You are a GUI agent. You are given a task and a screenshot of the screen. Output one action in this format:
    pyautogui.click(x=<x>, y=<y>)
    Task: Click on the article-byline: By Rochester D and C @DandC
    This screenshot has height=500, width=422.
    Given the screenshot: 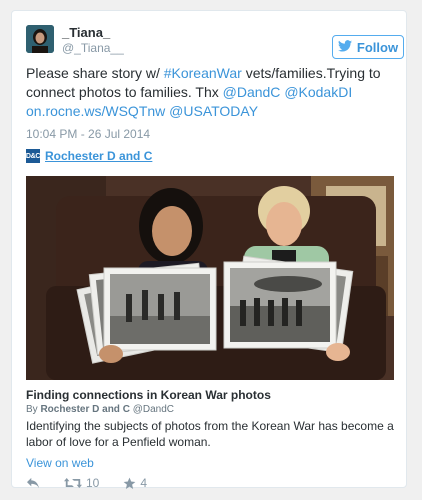 What is the action you would take?
    pyautogui.click(x=100, y=409)
    